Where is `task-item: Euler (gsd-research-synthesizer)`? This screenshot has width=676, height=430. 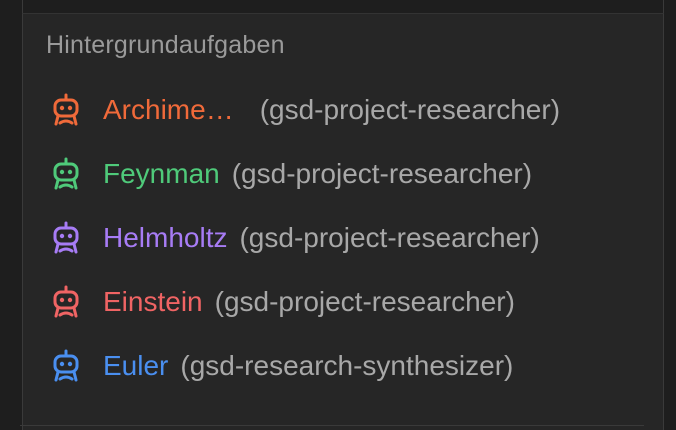
task-item: Euler (gsd-research-synthesizer) is located at coordinates (343, 366).